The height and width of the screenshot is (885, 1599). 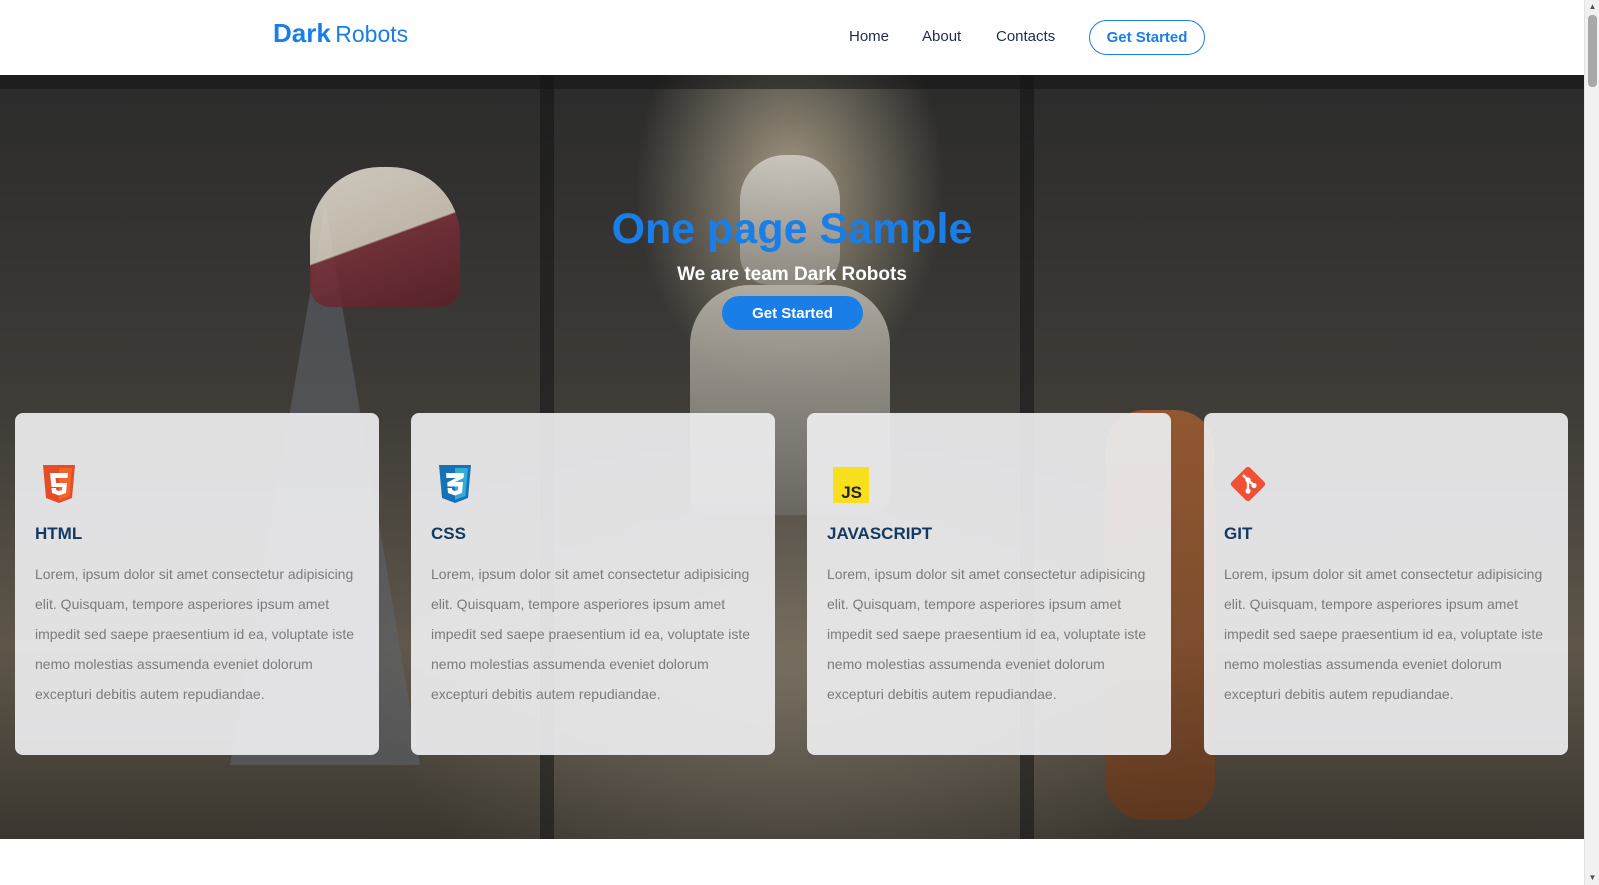 I want to click on scroll-down-arrow-icon: ▼, so click(x=1592, y=878).